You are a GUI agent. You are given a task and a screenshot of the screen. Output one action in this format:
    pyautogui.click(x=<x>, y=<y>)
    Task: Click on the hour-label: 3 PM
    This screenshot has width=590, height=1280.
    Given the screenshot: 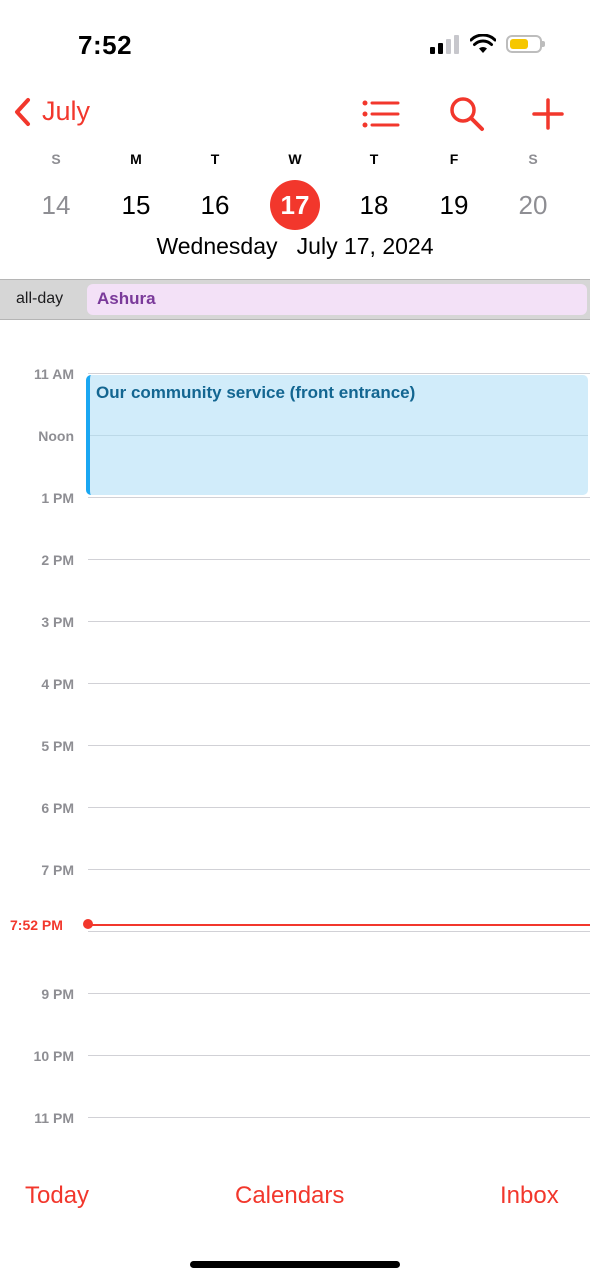 What is the action you would take?
    pyautogui.click(x=57, y=622)
    